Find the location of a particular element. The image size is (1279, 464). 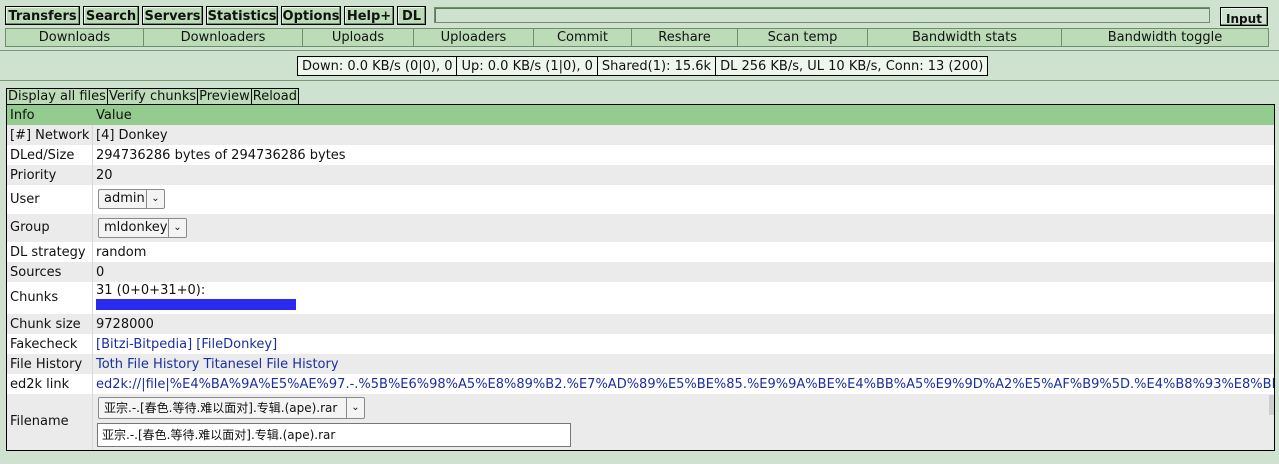

dled-size-value: 294736286 bytes of 294736286 bytes is located at coordinates (221, 155).